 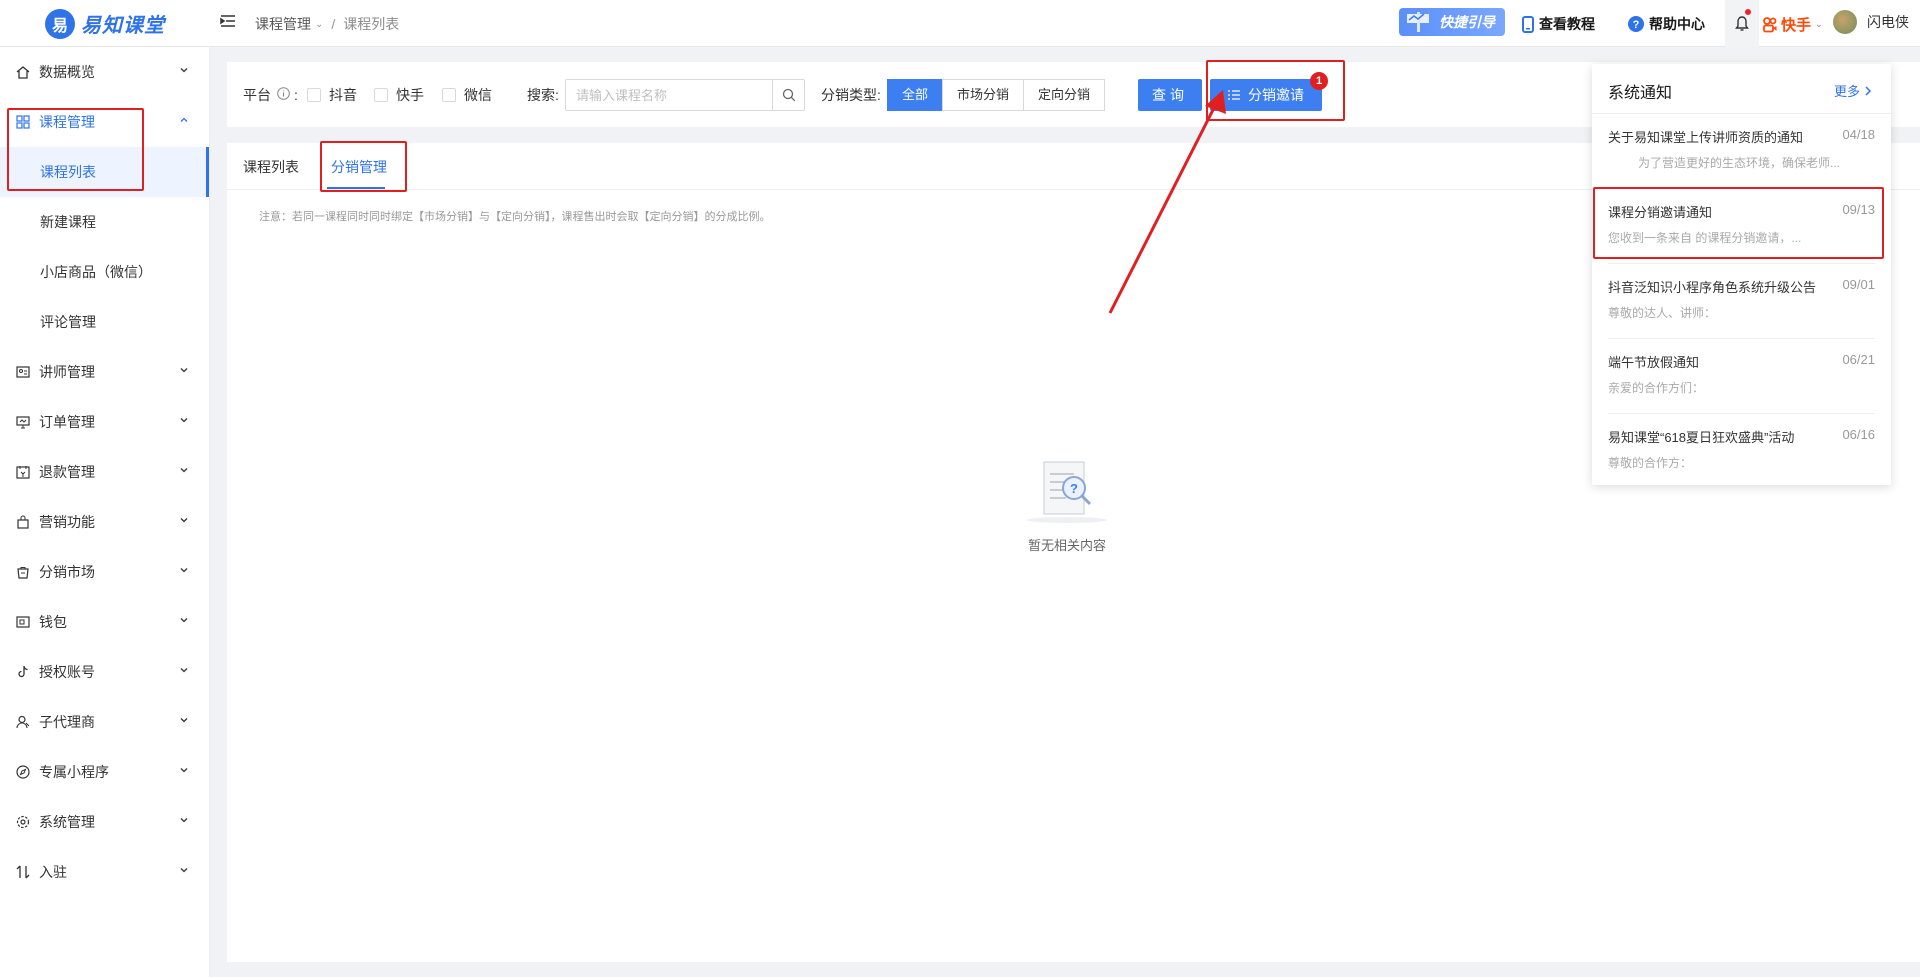 What do you see at coordinates (1858, 134) in the screenshot?
I see `notification-item-date: 04/18` at bounding box center [1858, 134].